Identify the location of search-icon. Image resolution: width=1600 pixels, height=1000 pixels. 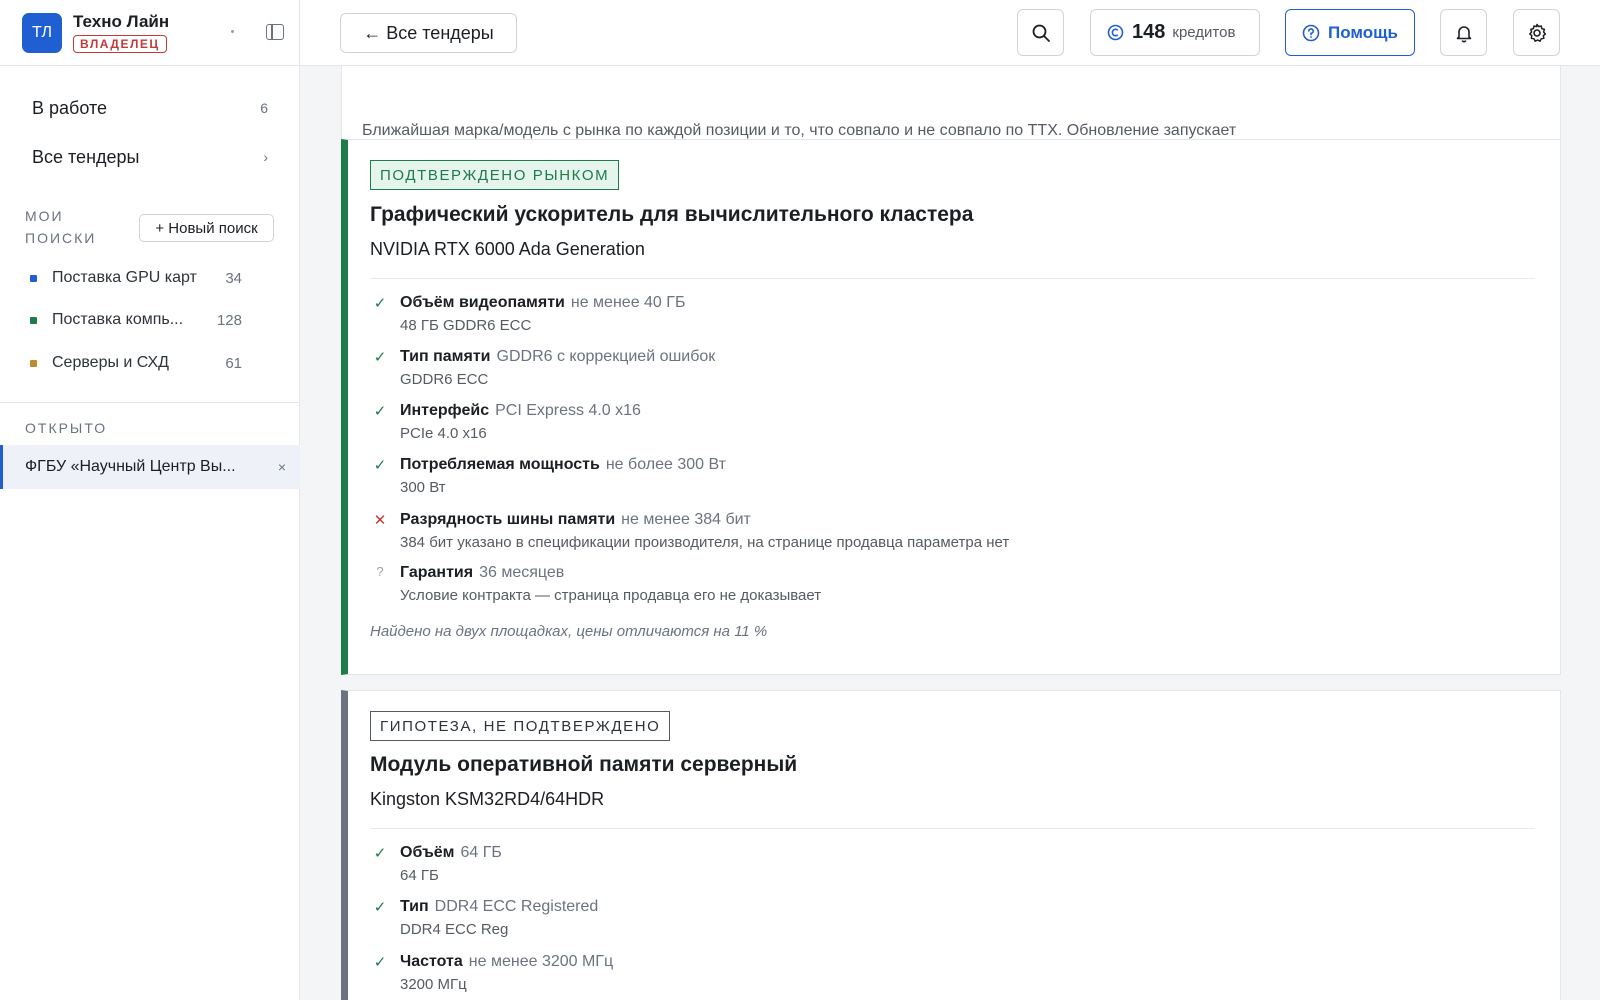
(1041, 33).